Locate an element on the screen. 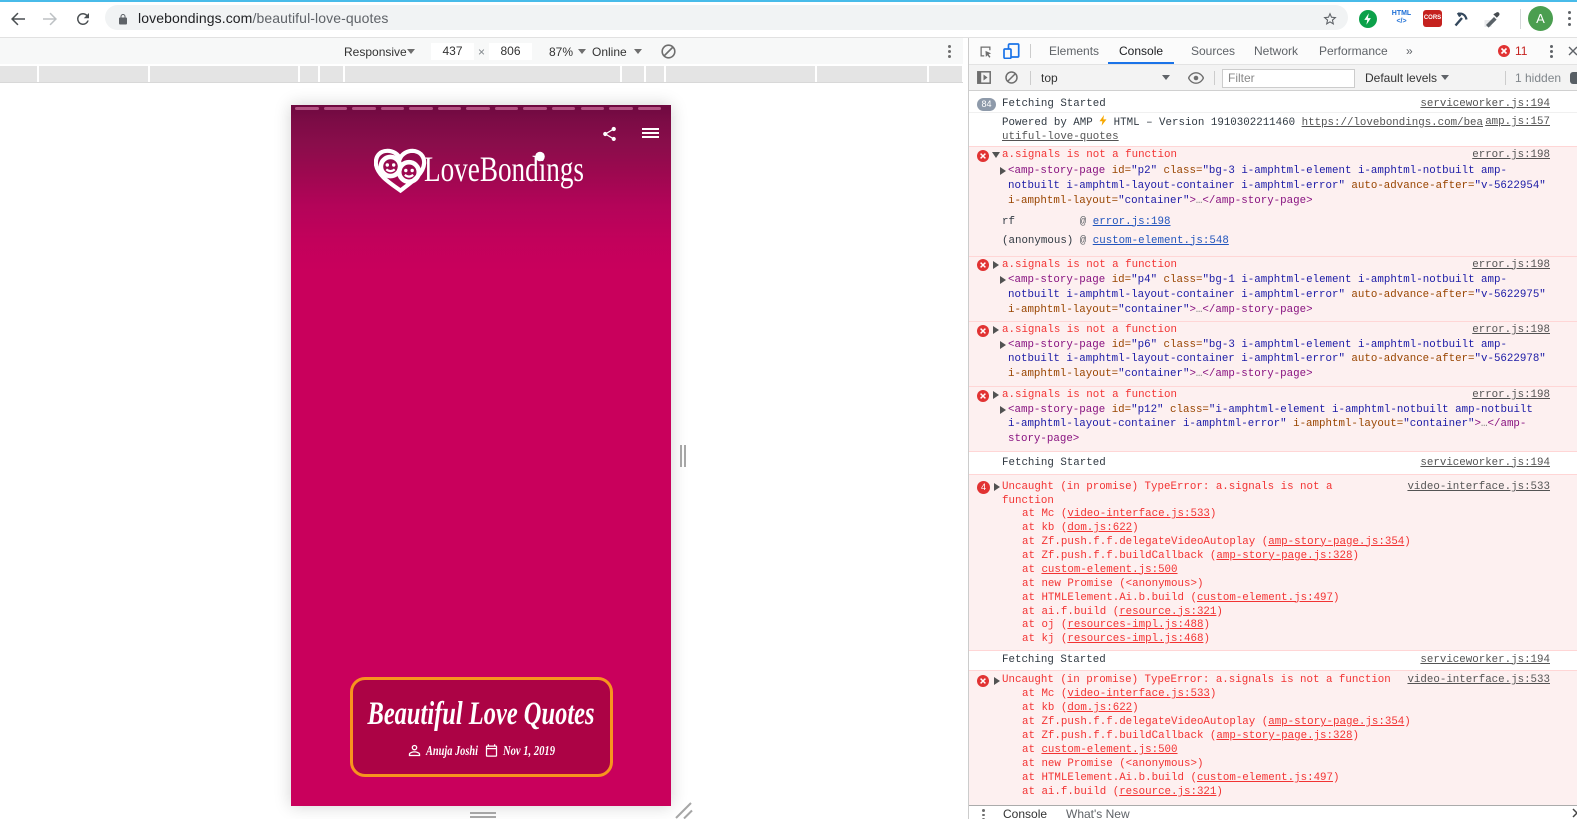 Image resolution: width=1577 pixels, height=819 pixels. svg-text: Nov 1, 2019 is located at coordinates (528, 751).